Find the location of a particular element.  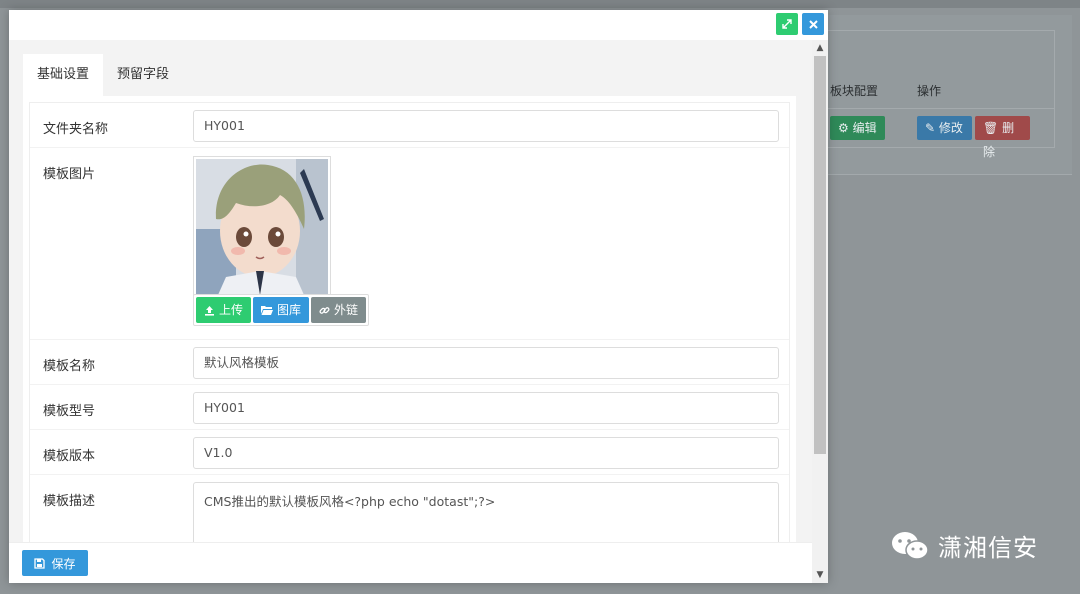

background-delete-button: 🗑 删除 is located at coordinates (1002, 137).